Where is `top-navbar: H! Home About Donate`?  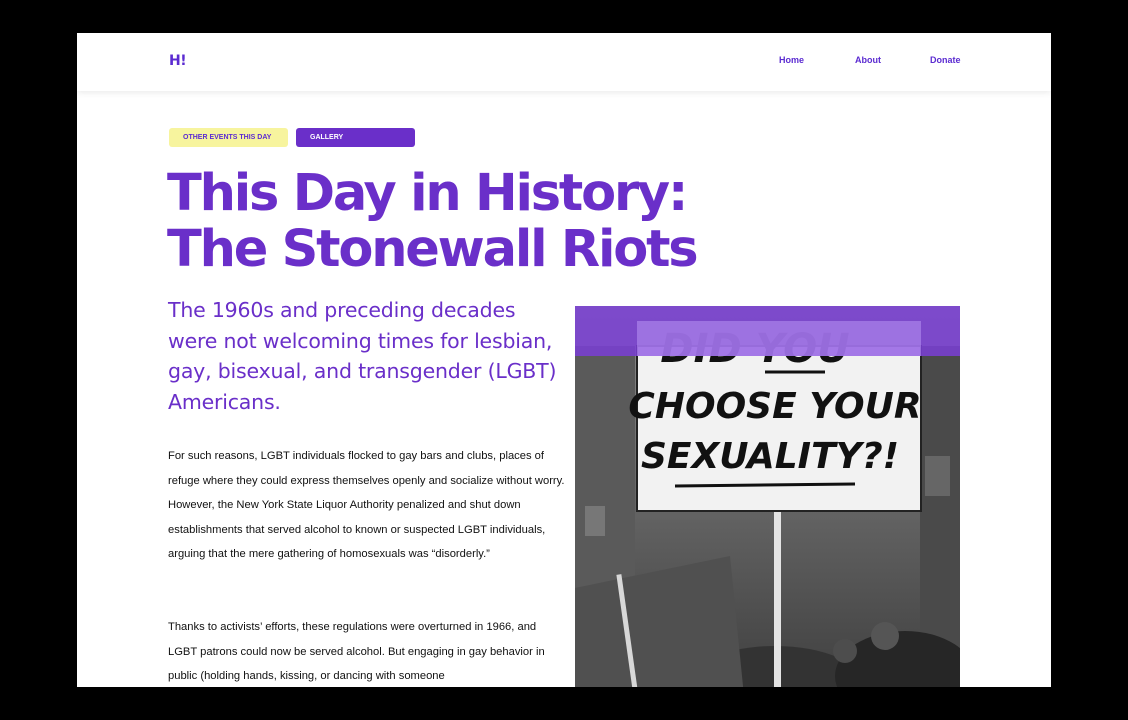
top-navbar: H! Home About Donate is located at coordinates (564, 62).